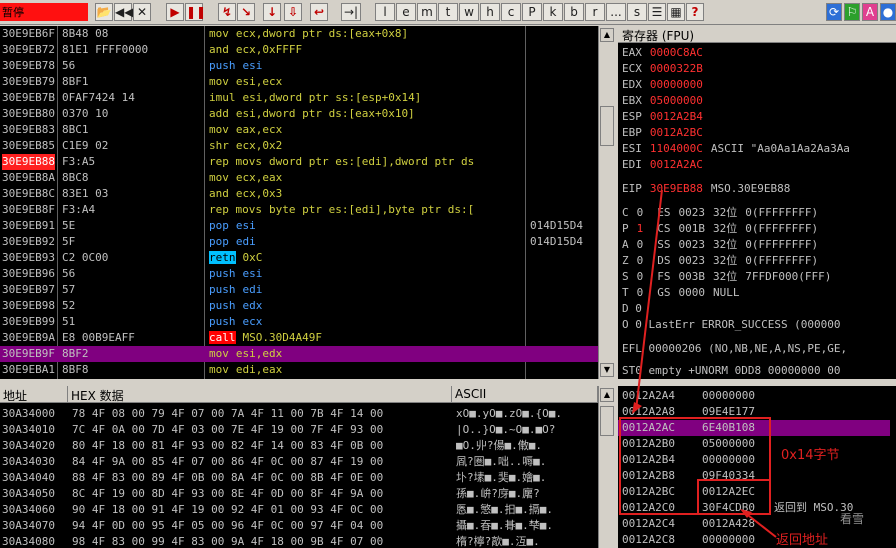 This screenshot has width=896, height=548. Describe the element at coordinates (299, 146) in the screenshot. I see `disasm-row: 30E9EB85 C1E9 02 shr ecx,0x2` at that location.